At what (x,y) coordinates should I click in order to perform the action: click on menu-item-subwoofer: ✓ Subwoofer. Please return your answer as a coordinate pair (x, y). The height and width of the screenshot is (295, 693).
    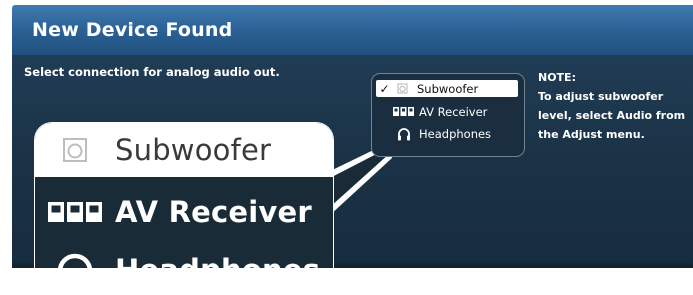
    Looking at the image, I should click on (447, 88).